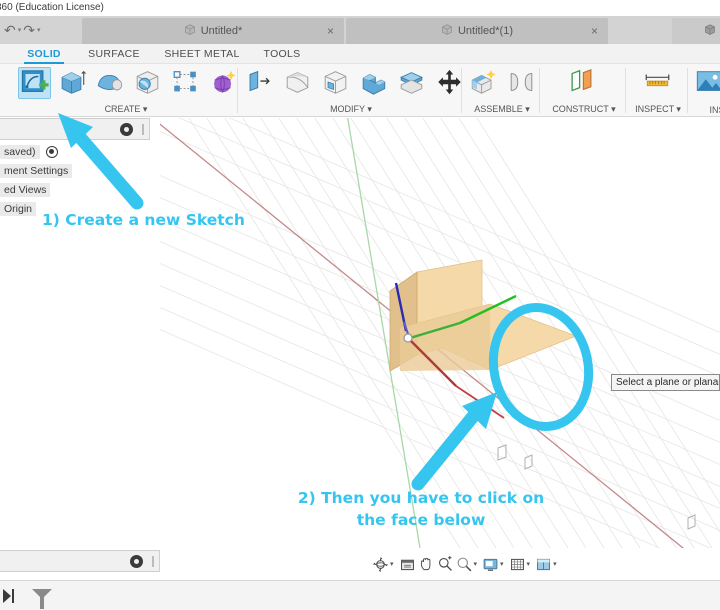 This screenshot has width=720, height=610. I want to click on ribbon-tab-sheet-metal: SHEET METAL, so click(202, 54).